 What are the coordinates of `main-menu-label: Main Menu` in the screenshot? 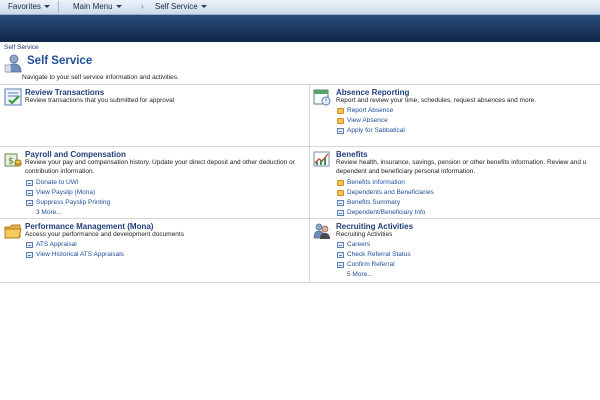 It's located at (93, 6).